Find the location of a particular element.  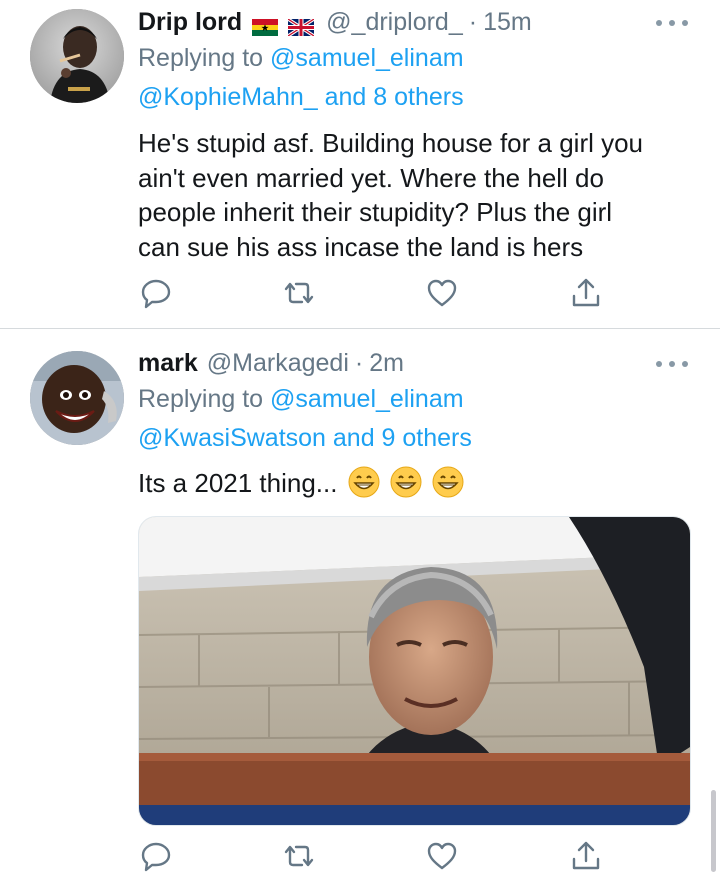

tweet-text-line: can sue his ass incase the land is hers is located at coordinates (361, 246).